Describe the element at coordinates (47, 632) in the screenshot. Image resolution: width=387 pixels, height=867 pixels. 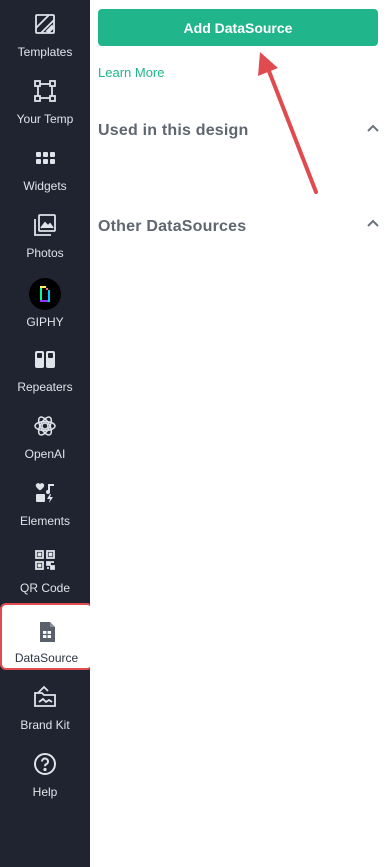
I see `datasource-icon` at that location.